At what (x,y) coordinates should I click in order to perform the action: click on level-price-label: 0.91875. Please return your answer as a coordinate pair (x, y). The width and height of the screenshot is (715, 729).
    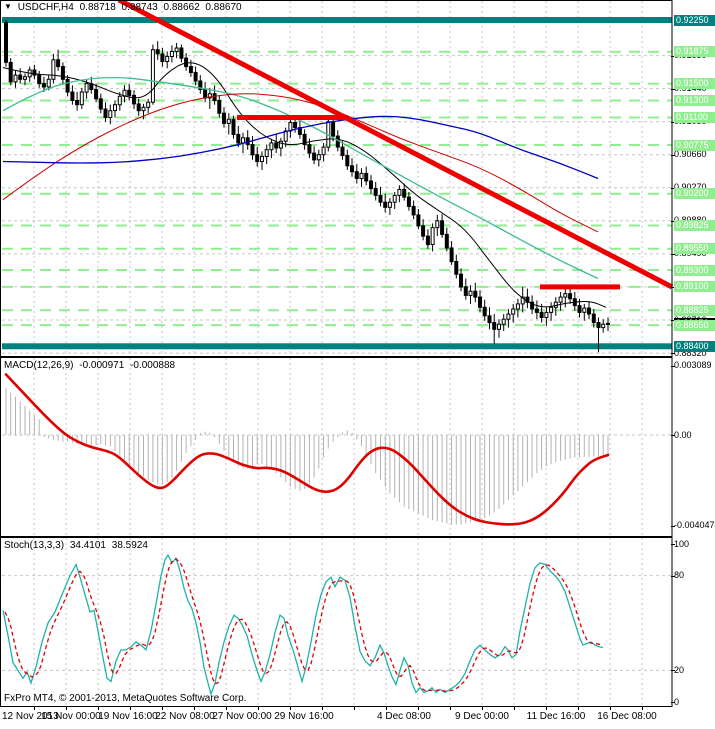
    Looking at the image, I should click on (694, 52).